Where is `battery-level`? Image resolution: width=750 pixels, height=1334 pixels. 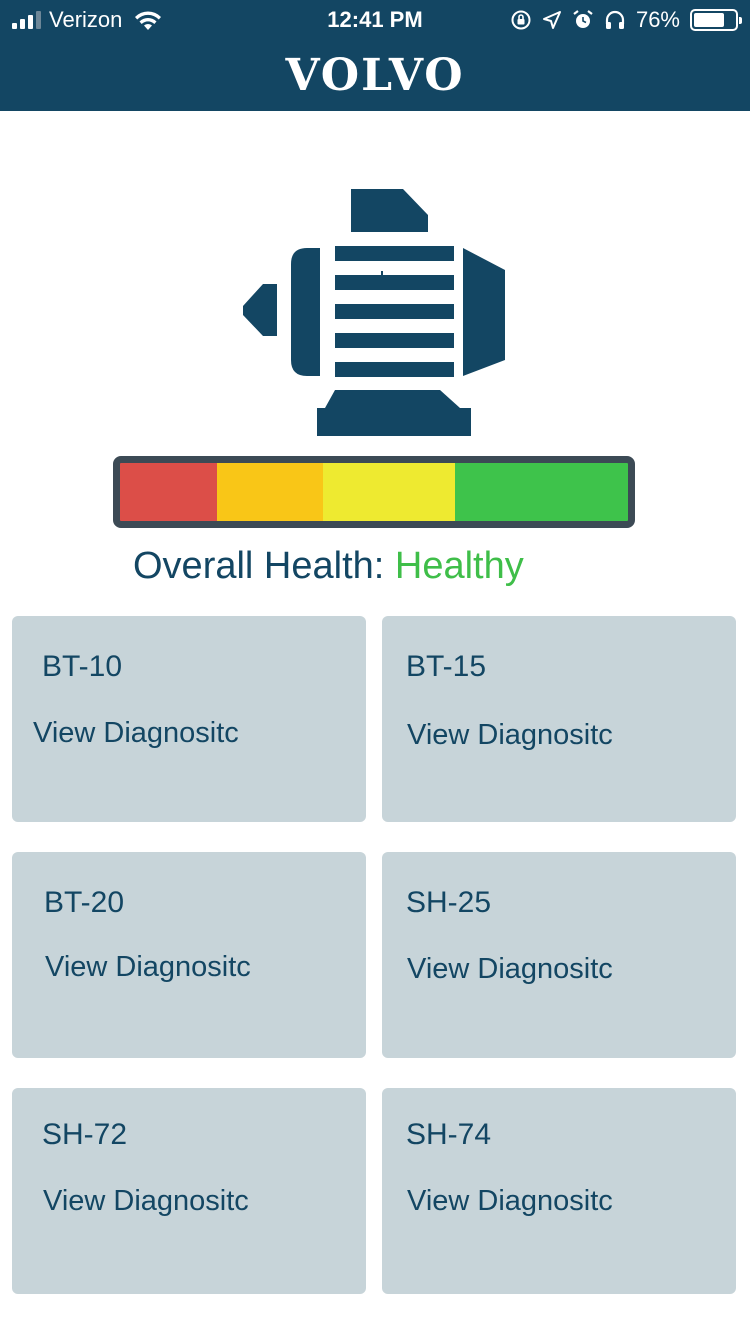
battery-level is located at coordinates (709, 20).